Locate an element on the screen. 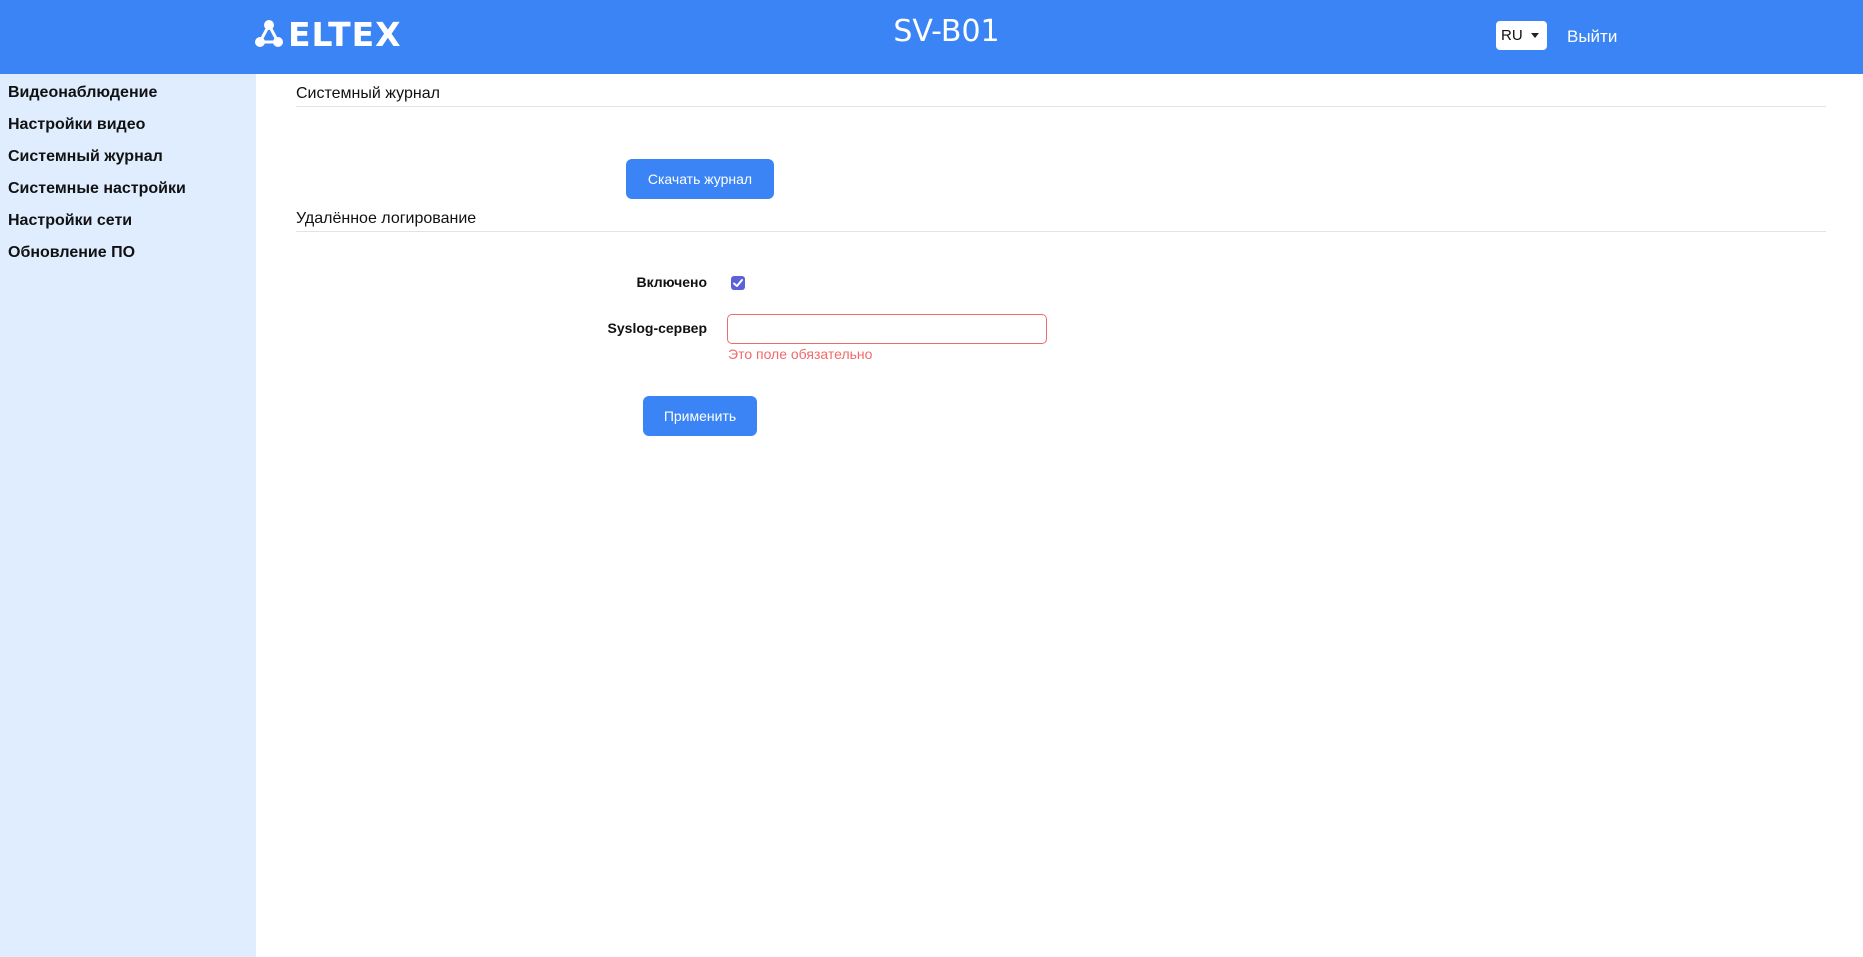 The height and width of the screenshot is (957, 1863). sidebar-item-system-settings: Системные настройки is located at coordinates (97, 189).